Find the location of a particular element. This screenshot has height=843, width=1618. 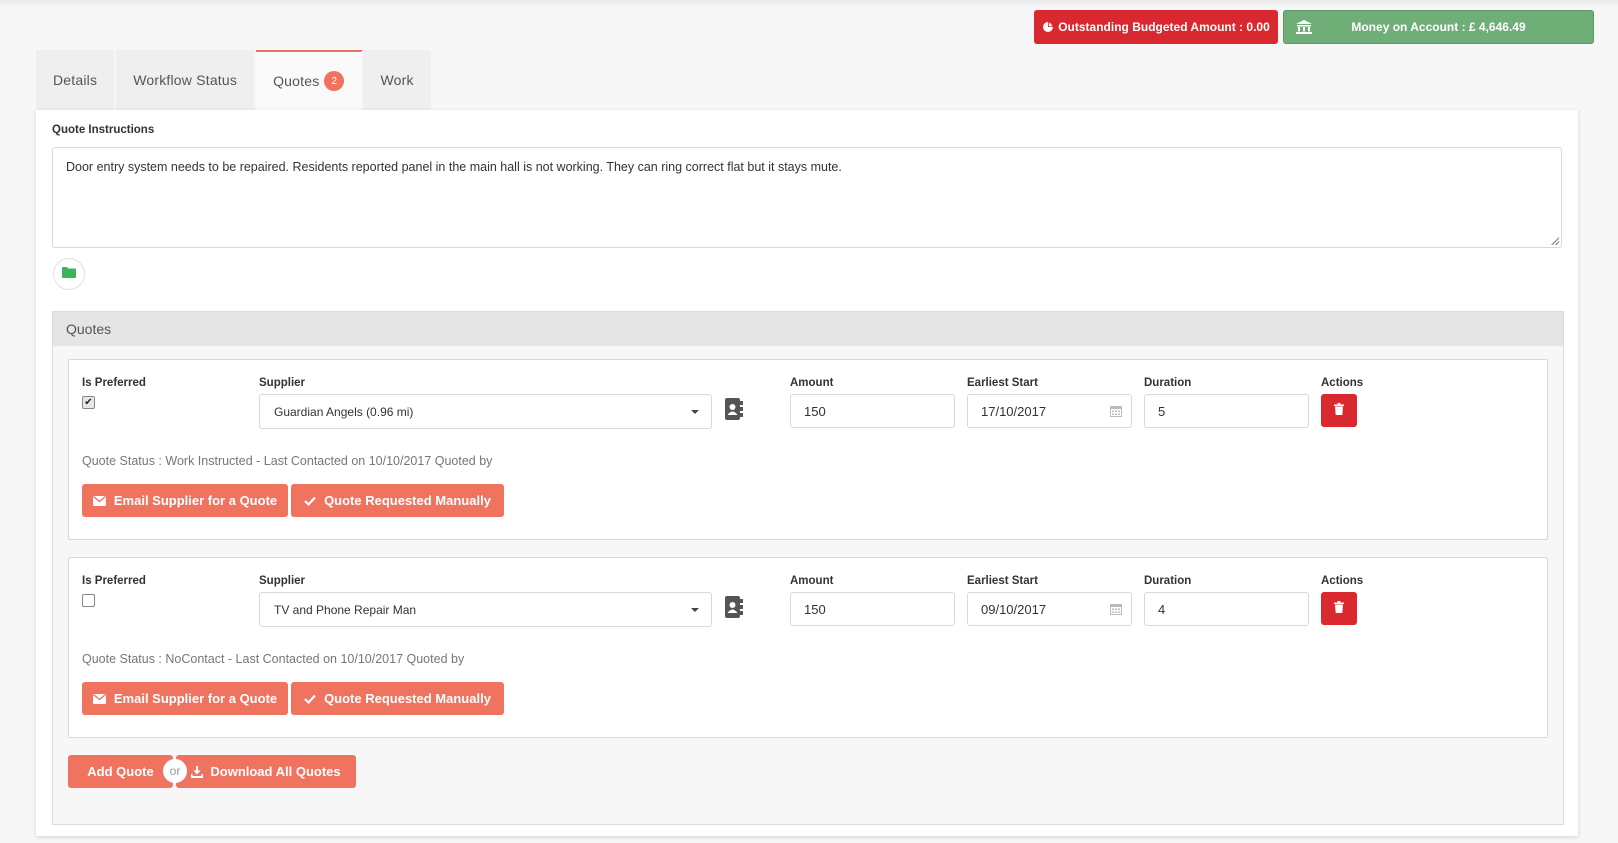

supplier-select: Guardian Angels (0.96 mi) is located at coordinates (485, 411).